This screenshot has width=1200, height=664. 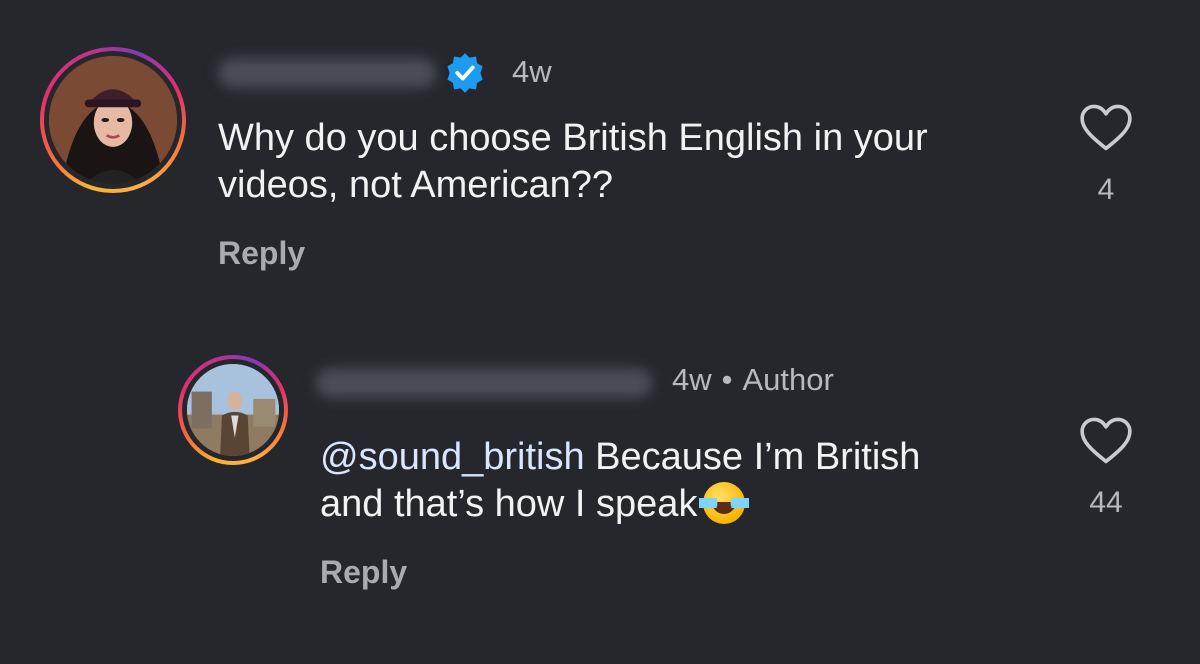 What do you see at coordinates (1106, 189) in the screenshot?
I see `like-count: 4` at bounding box center [1106, 189].